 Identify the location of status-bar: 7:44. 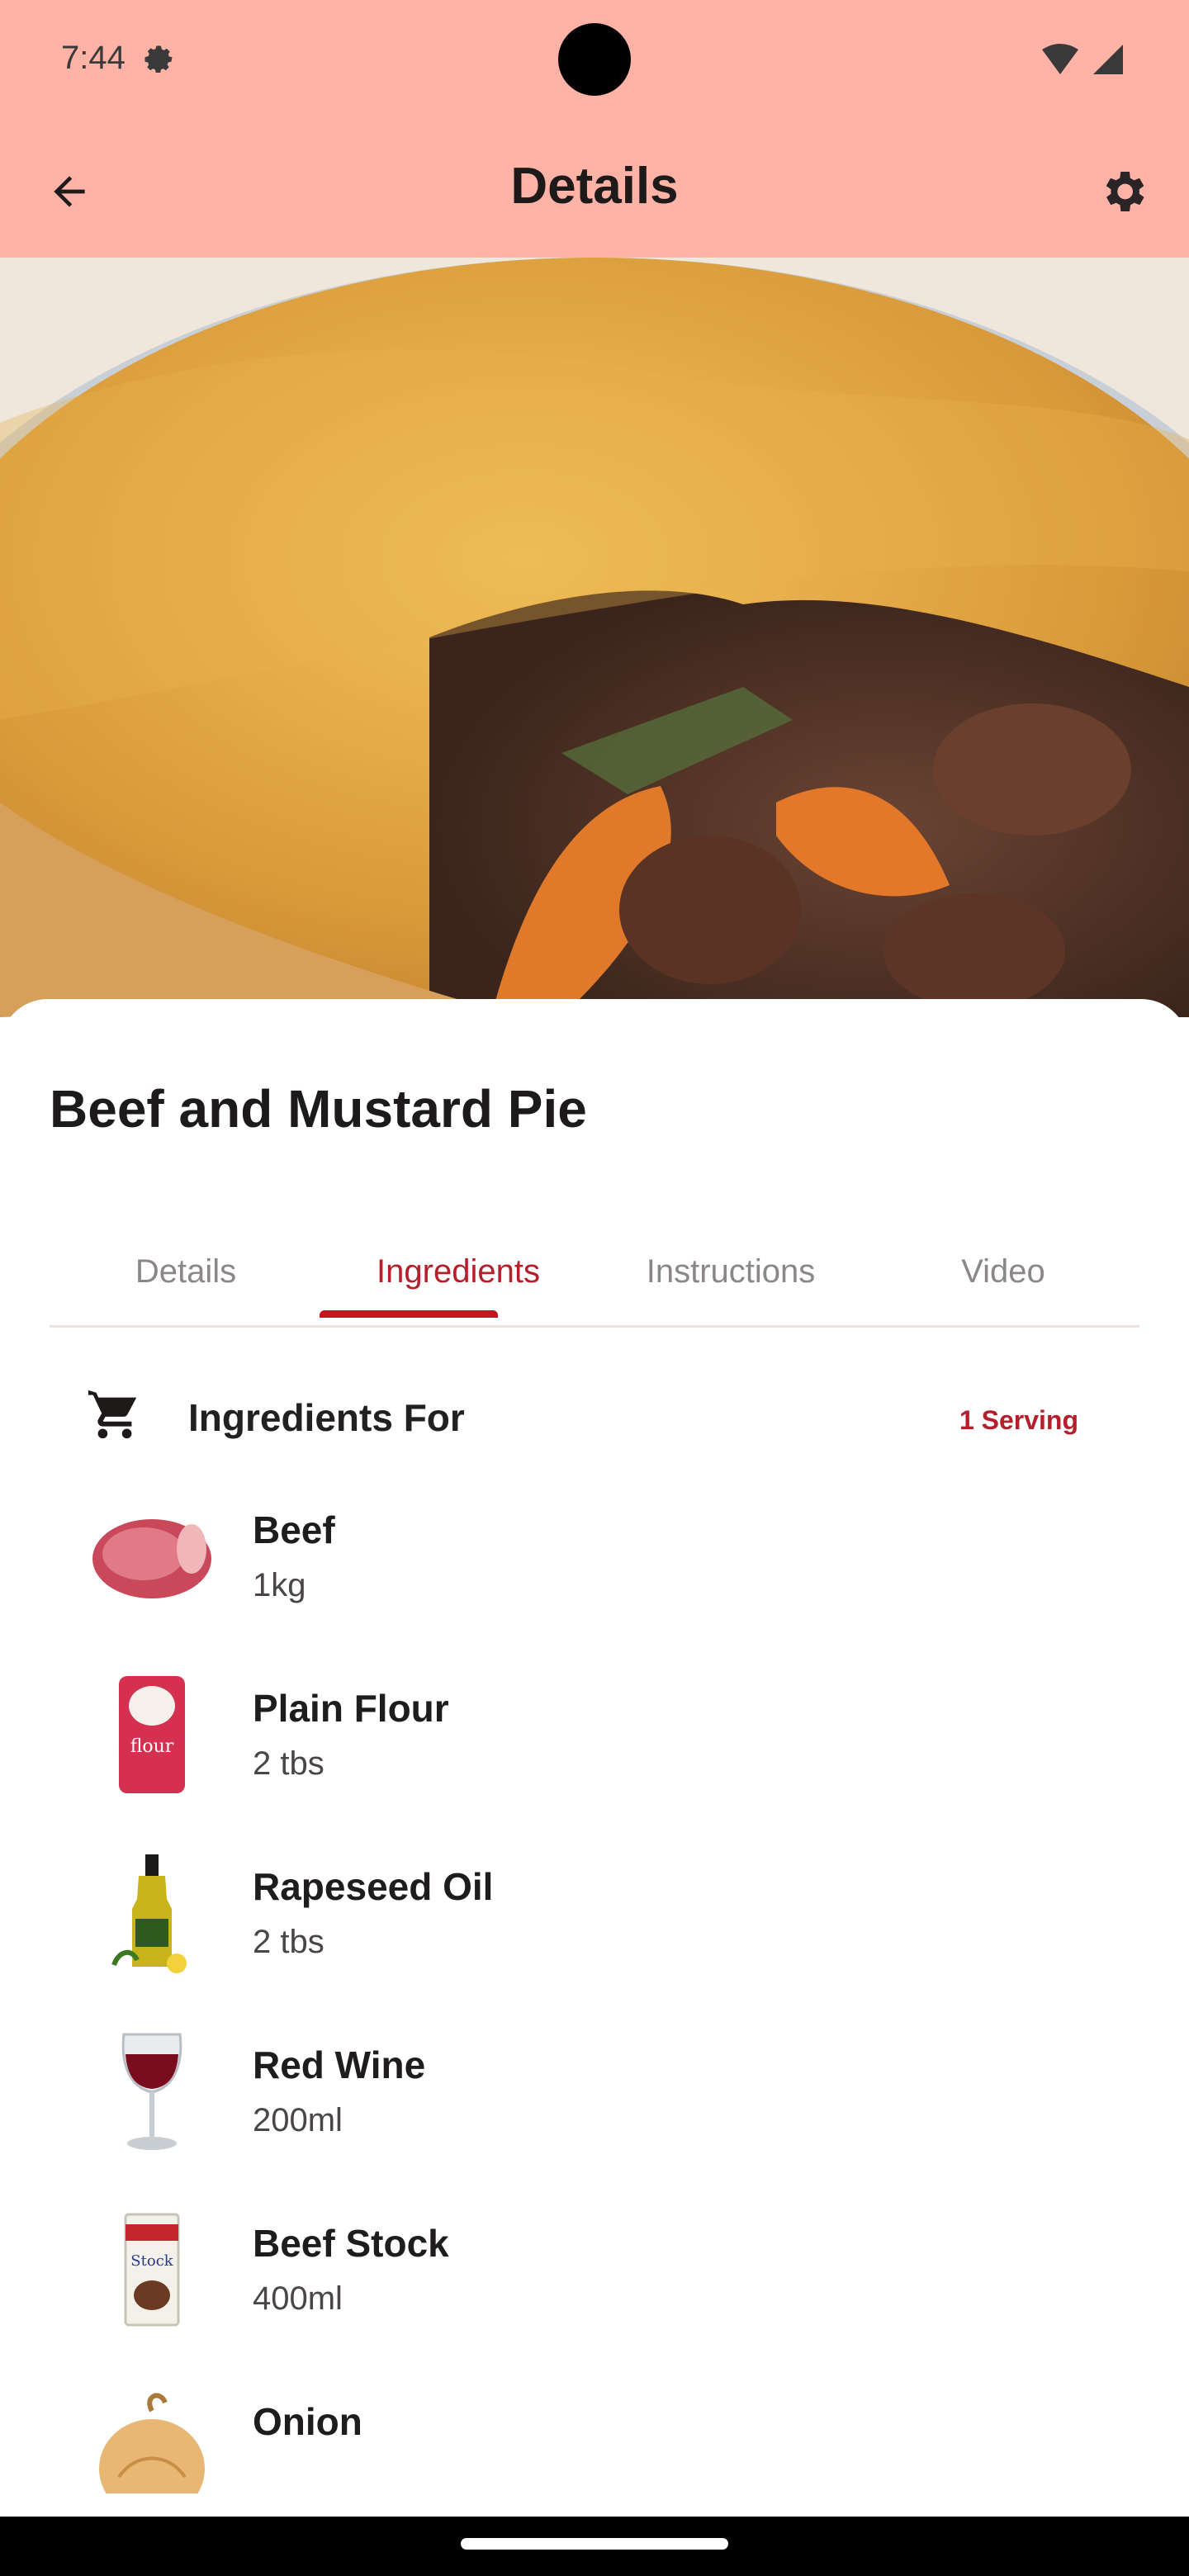
(594, 62).